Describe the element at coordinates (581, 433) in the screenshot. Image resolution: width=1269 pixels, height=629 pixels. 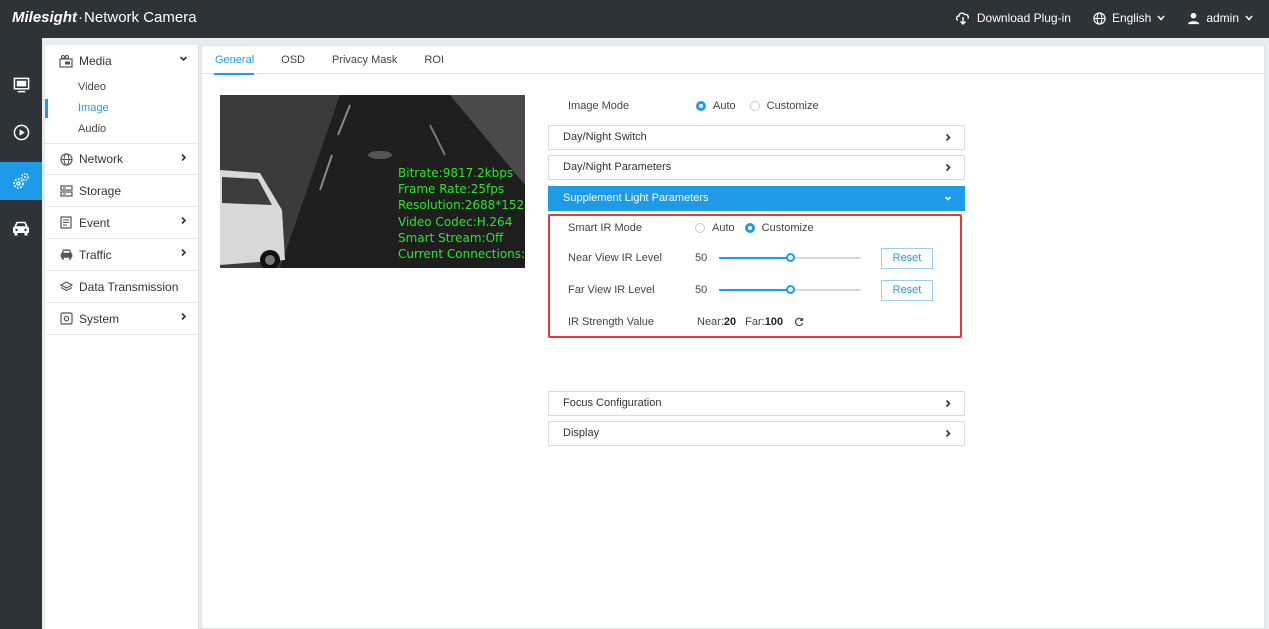
I see `display-label: Display` at that location.